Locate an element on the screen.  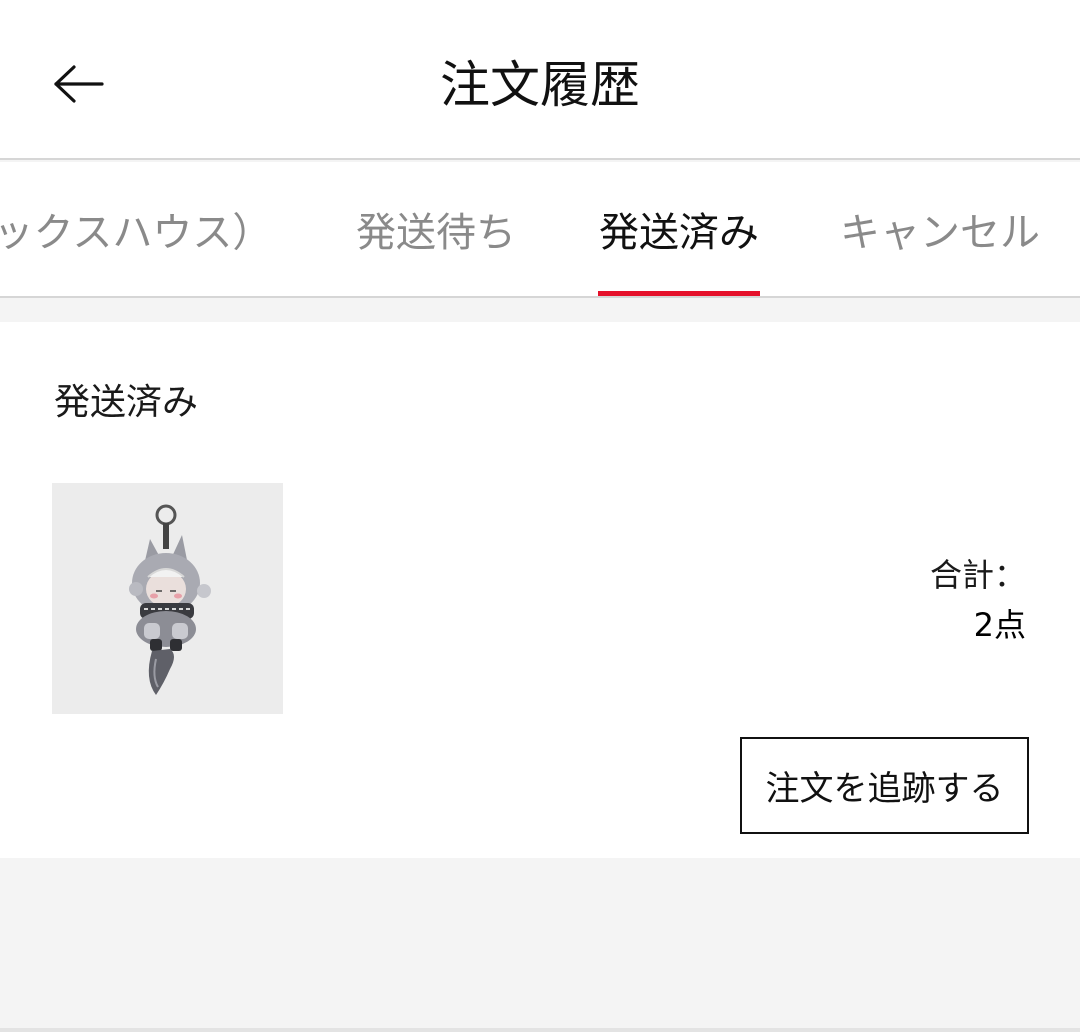
figure-keychain-image is located at coordinates (170, 599).